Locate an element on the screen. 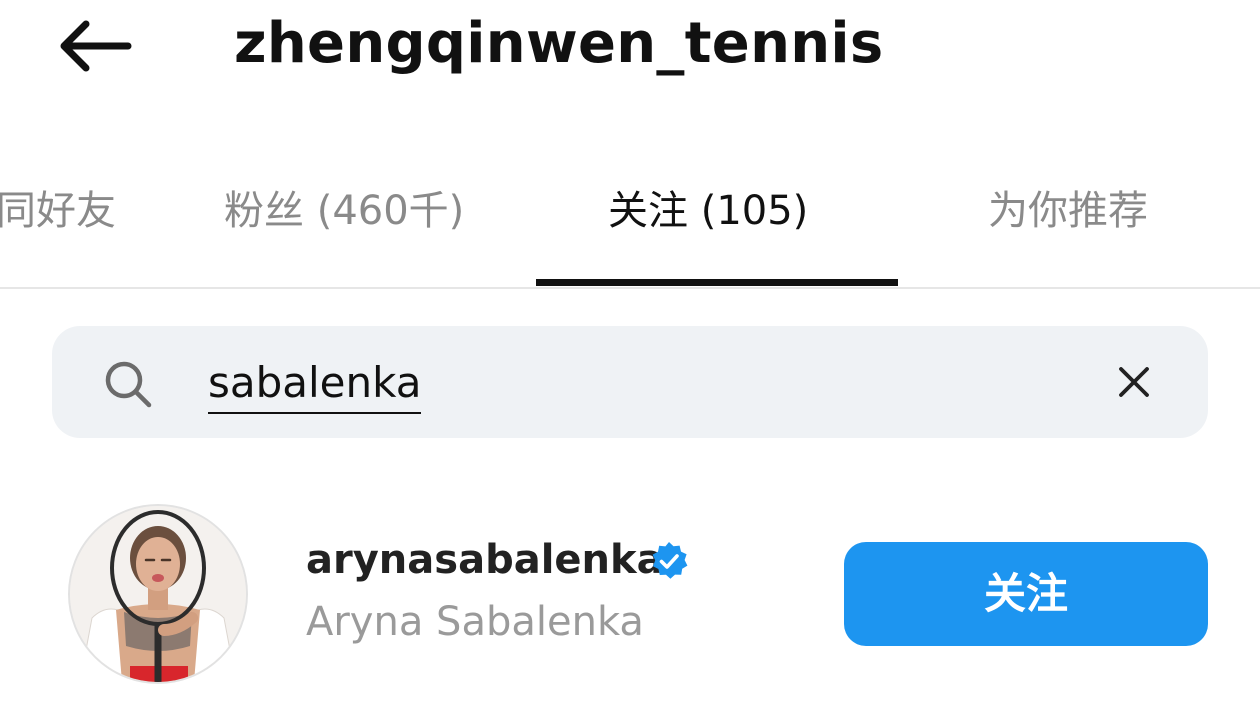 The height and width of the screenshot is (709, 1260). follow-button: 关注 is located at coordinates (1026, 594).